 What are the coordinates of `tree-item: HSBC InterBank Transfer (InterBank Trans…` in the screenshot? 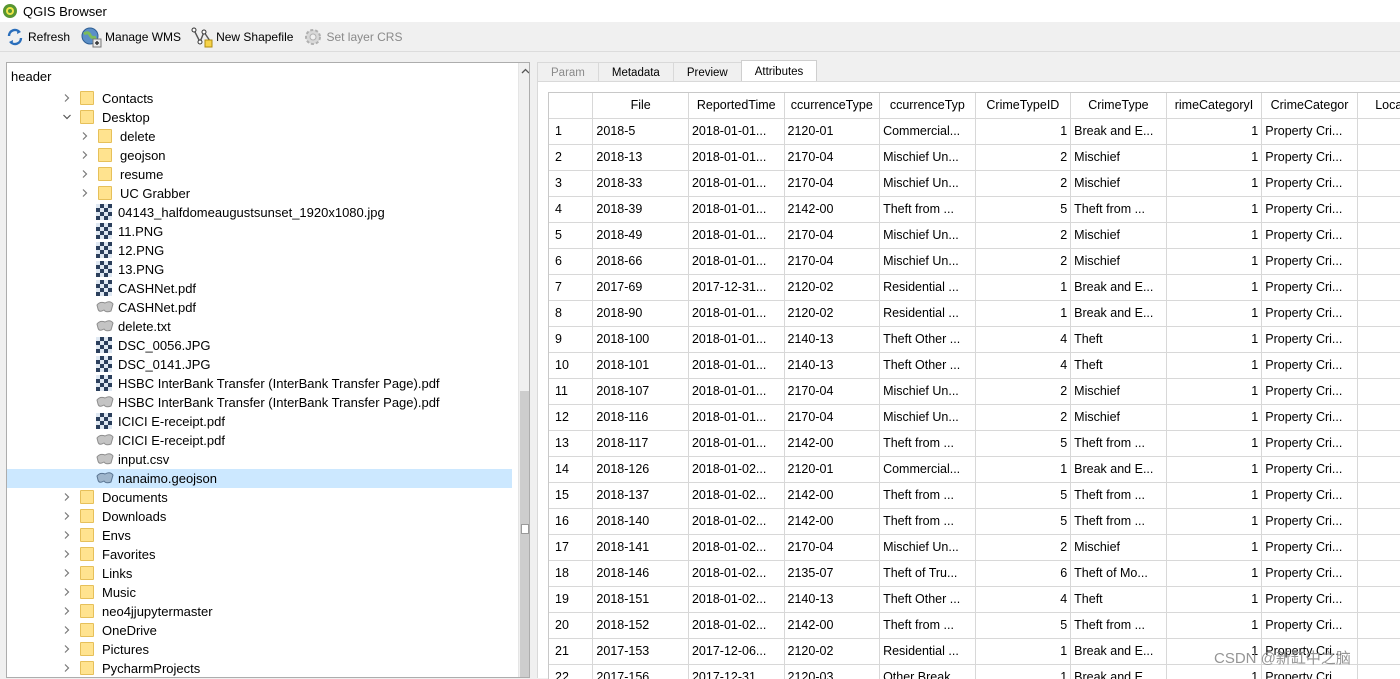 It's located at (259, 402).